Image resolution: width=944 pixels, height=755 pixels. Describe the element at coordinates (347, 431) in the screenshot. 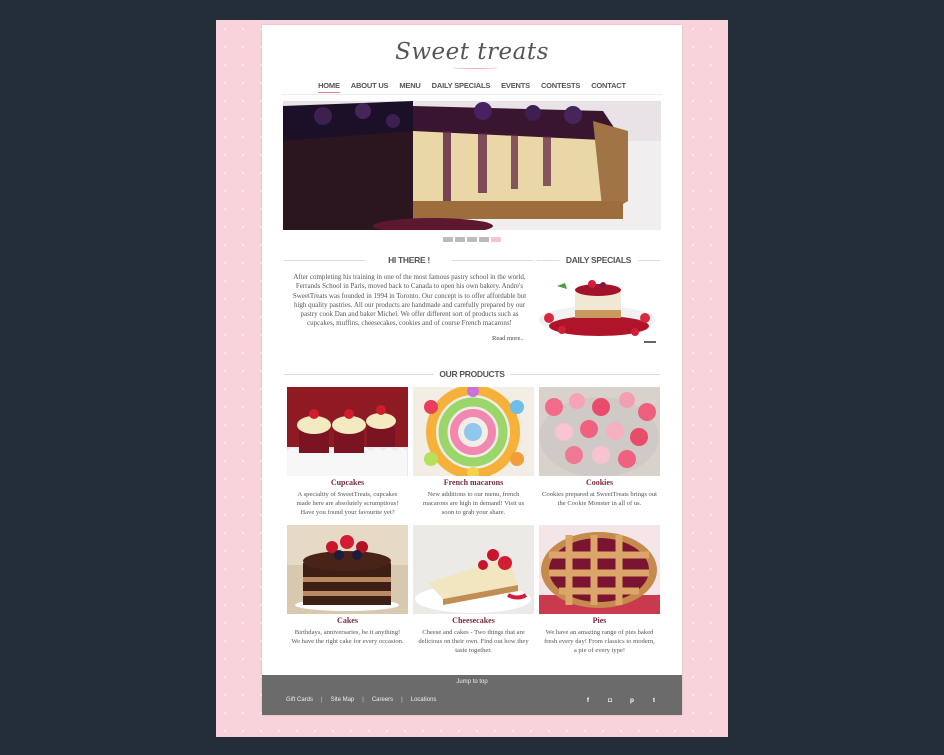

I see `cupcakes-image` at that location.